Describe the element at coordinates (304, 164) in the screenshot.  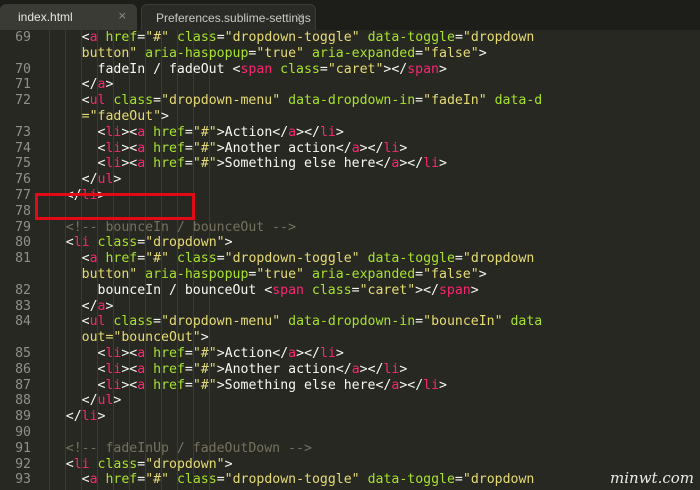
I see `code-token: >Something else here</` at that location.